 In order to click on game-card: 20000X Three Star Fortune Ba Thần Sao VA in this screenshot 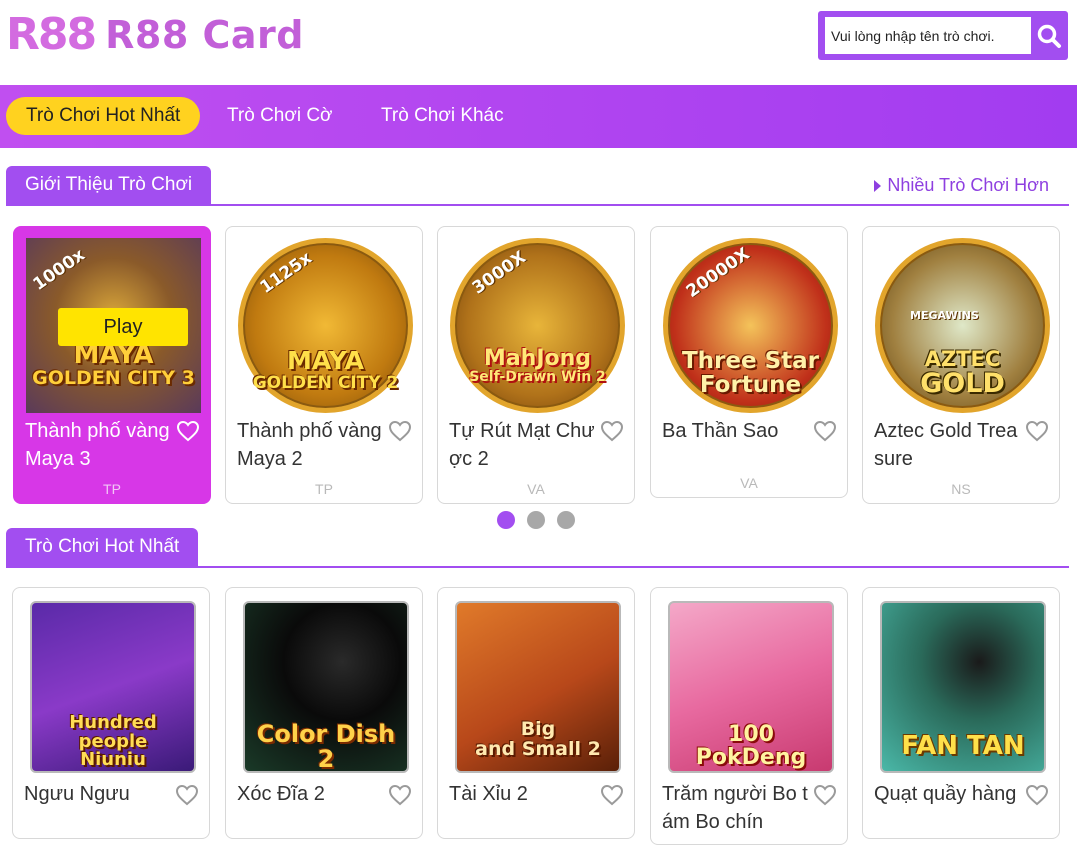, I will do `click(749, 362)`.